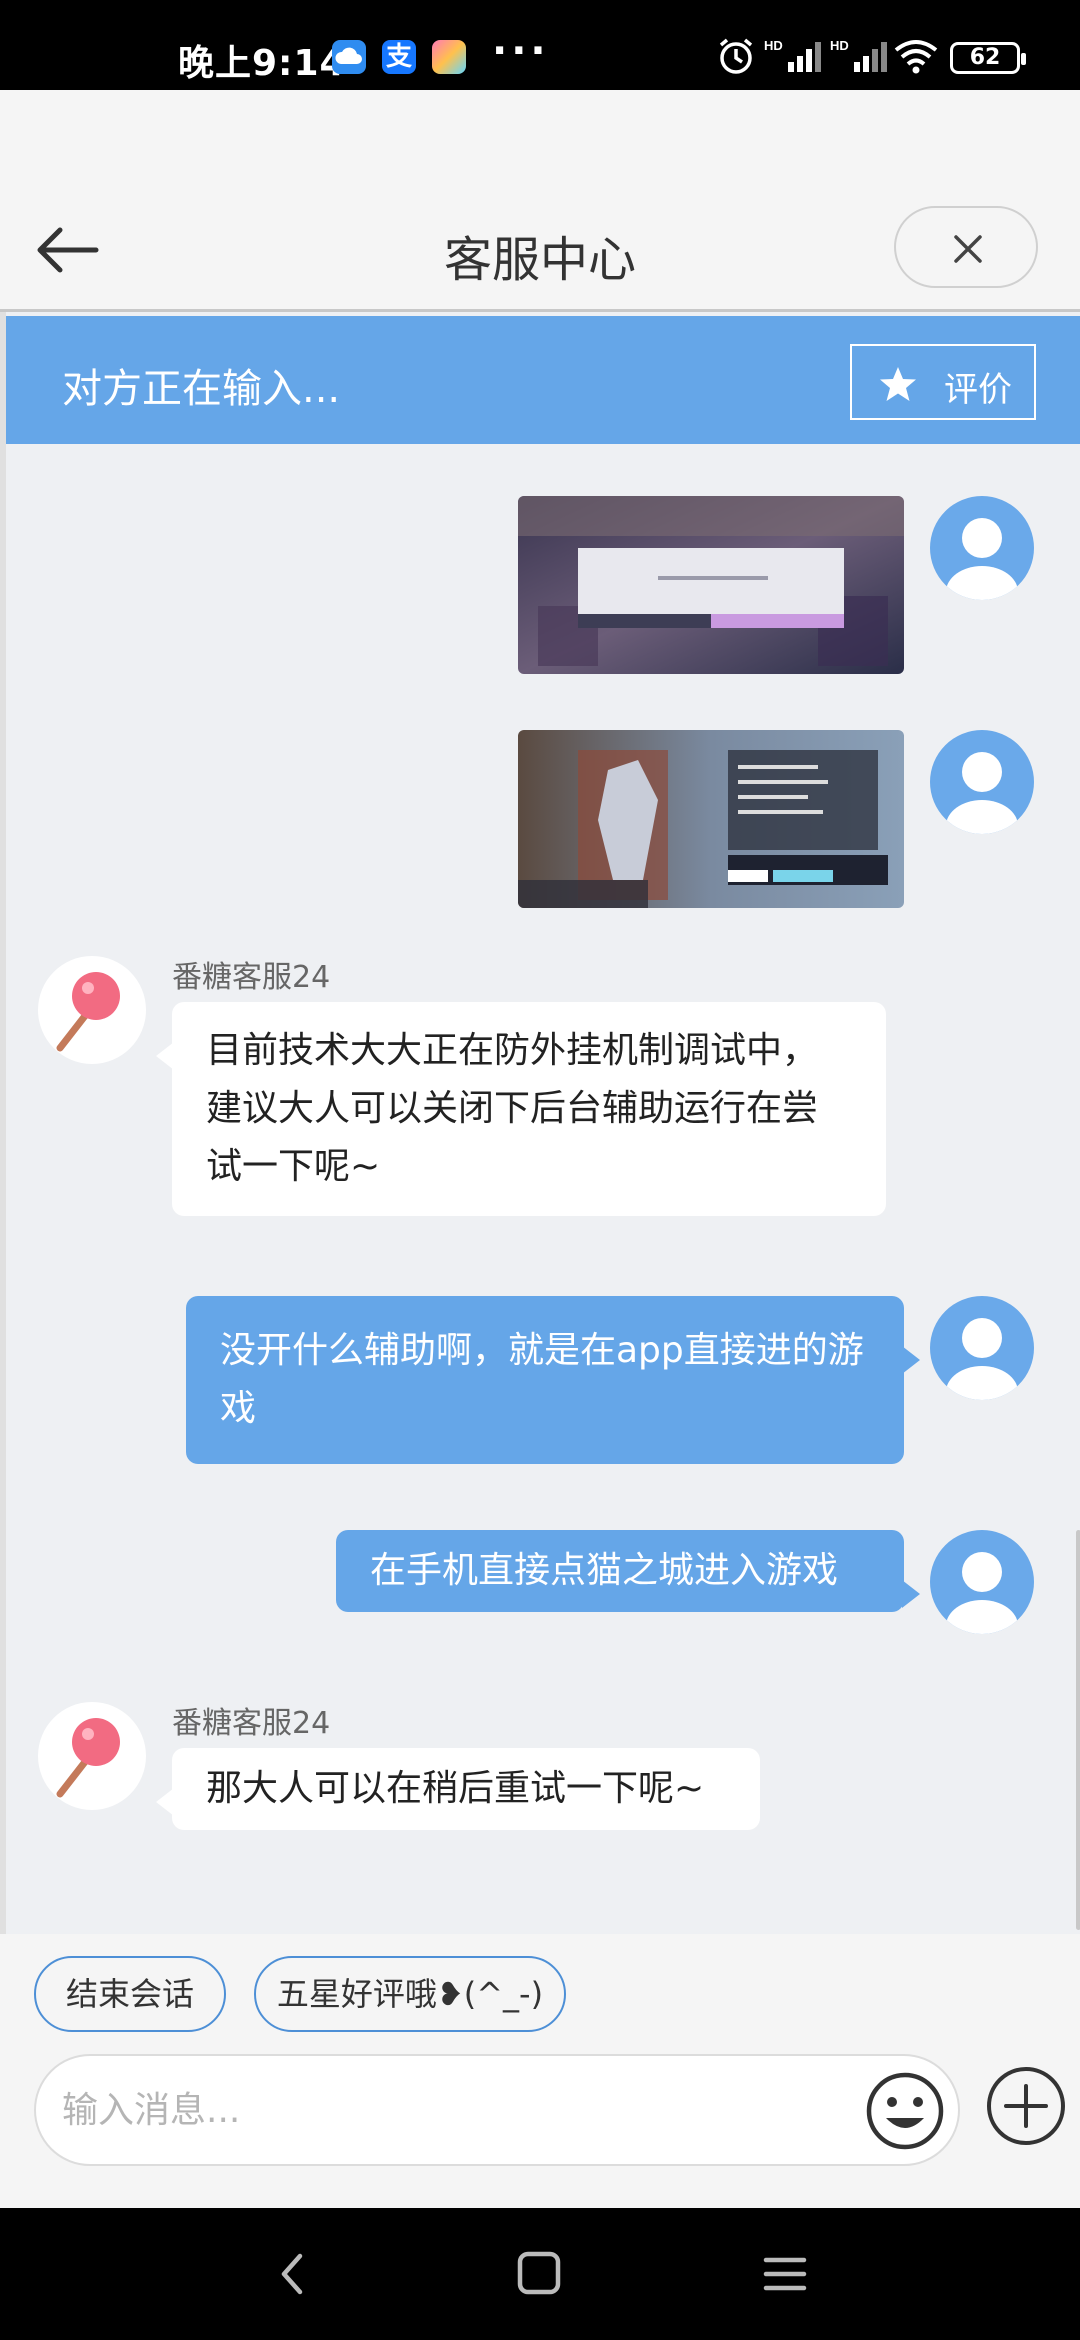  I want to click on agent-message: 目前技术大大正在防外挂机制调试中，建议大人可以关闭下后台辅助运行在尝试一下呢~, so click(521, 1109).